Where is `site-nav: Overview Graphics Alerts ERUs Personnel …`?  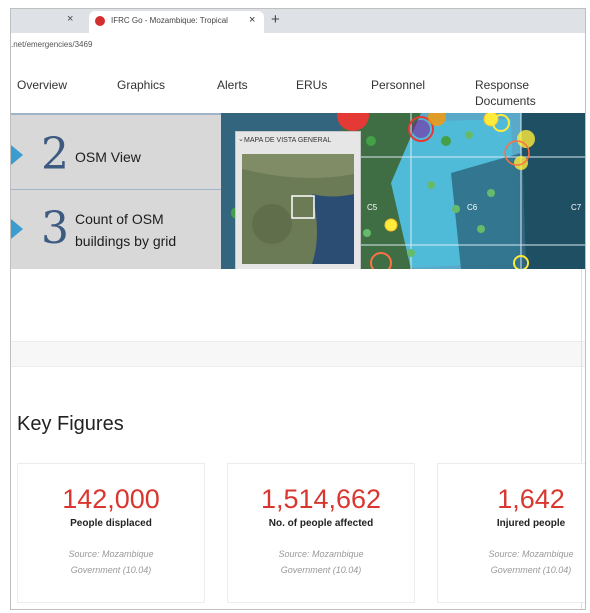
site-nav: Overview Graphics Alerts ERUs Personnel … is located at coordinates (298, 85).